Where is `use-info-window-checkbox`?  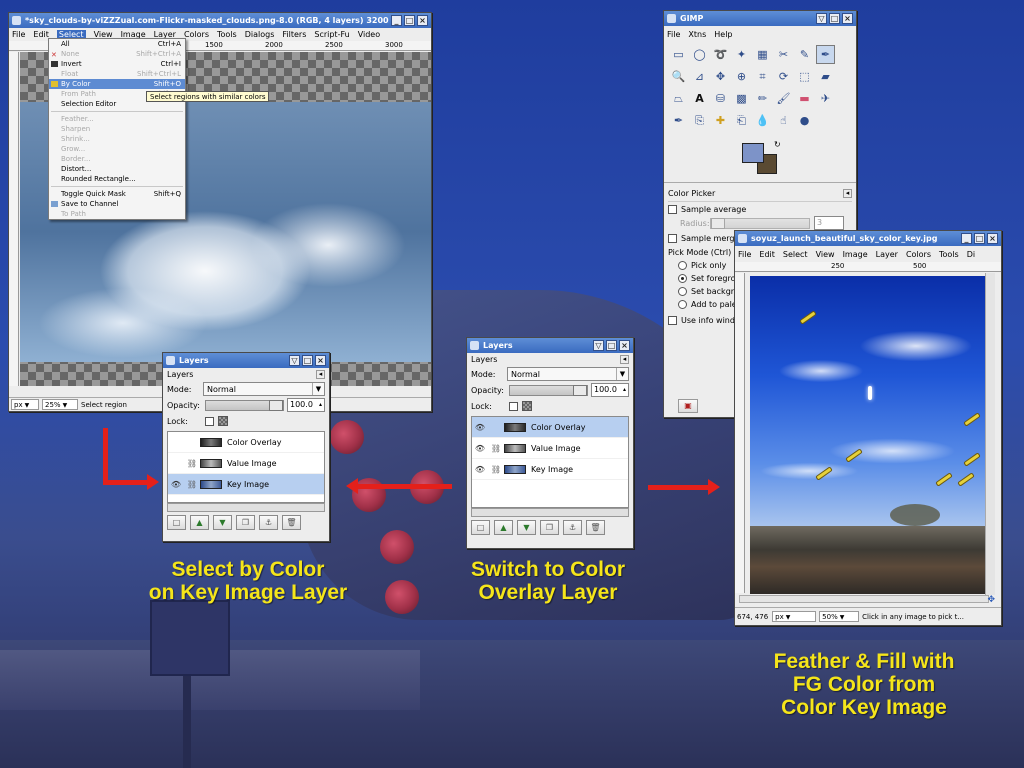 use-info-window-checkbox is located at coordinates (672, 320).